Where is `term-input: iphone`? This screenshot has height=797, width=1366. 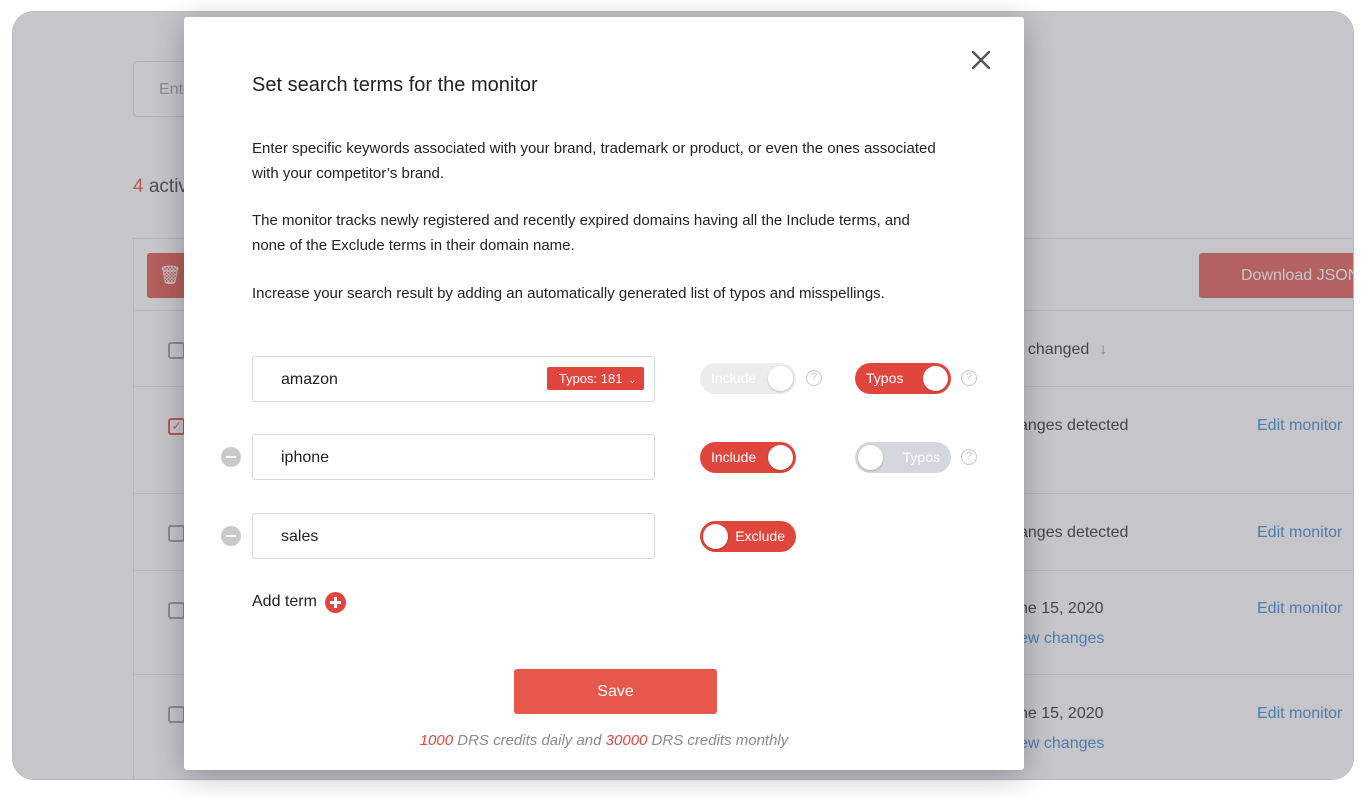
term-input: iphone is located at coordinates (453, 457).